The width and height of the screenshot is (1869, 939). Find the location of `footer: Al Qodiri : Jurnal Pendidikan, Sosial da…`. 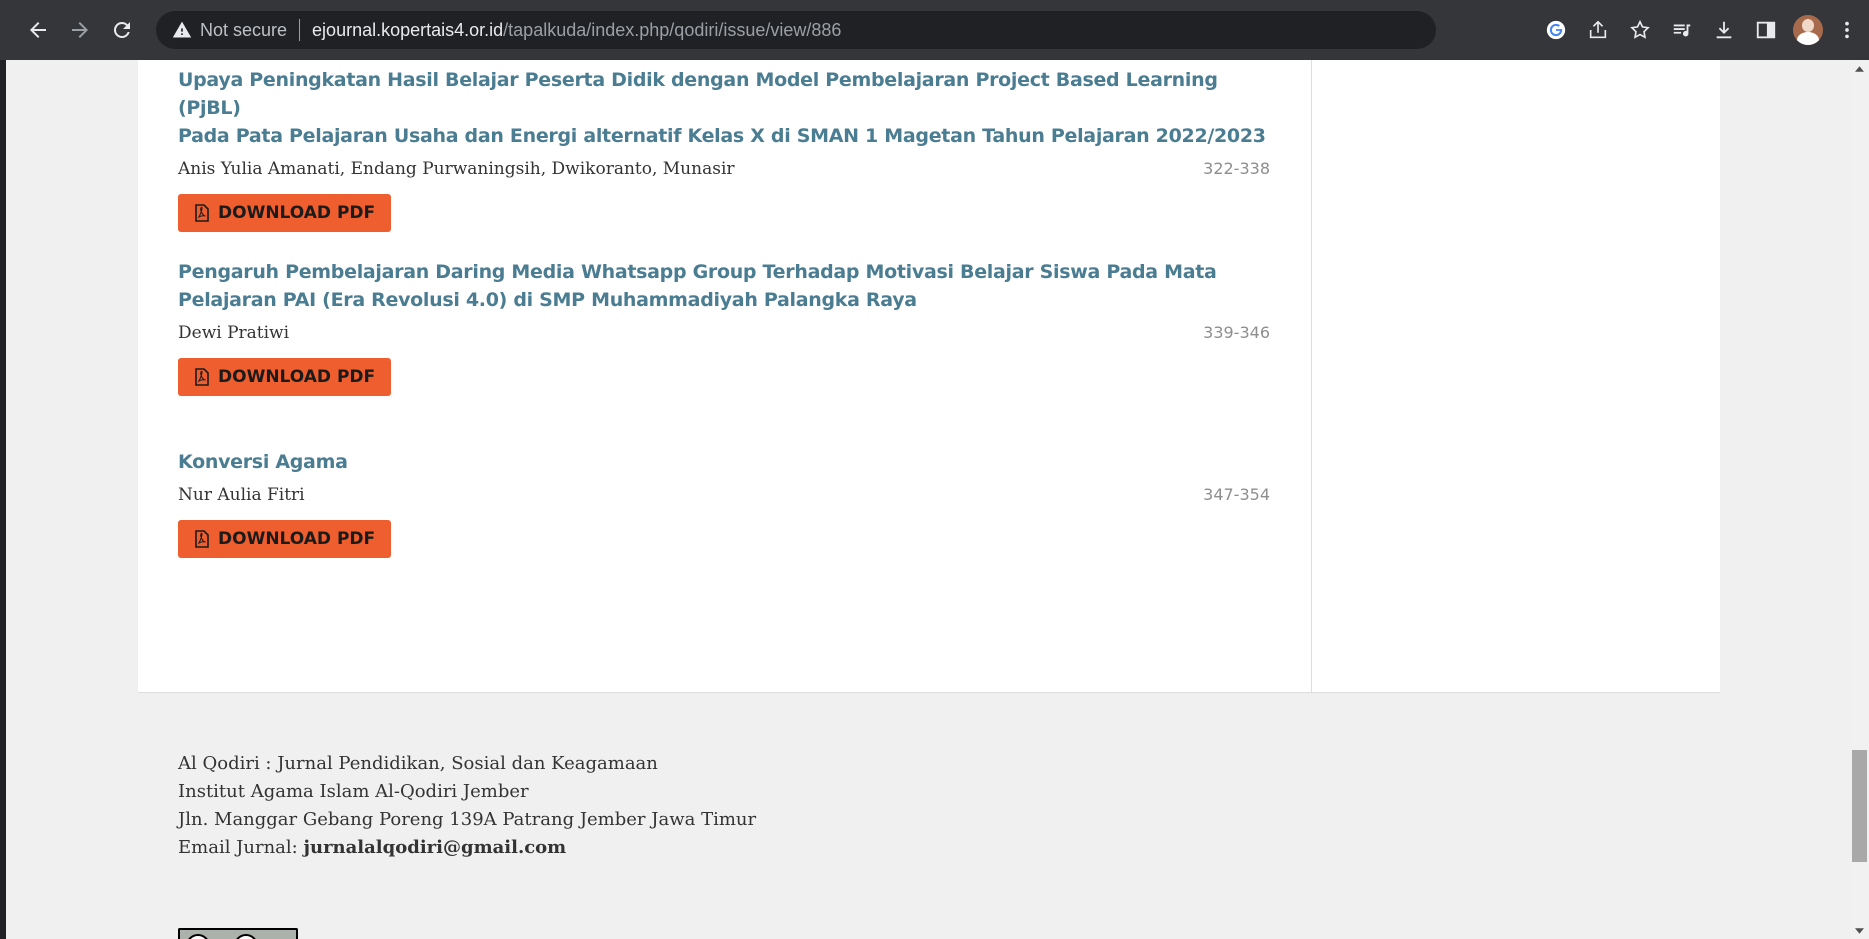

footer: Al Qodiri : Jurnal Pendidikan, Sosial da… is located at coordinates (467, 806).